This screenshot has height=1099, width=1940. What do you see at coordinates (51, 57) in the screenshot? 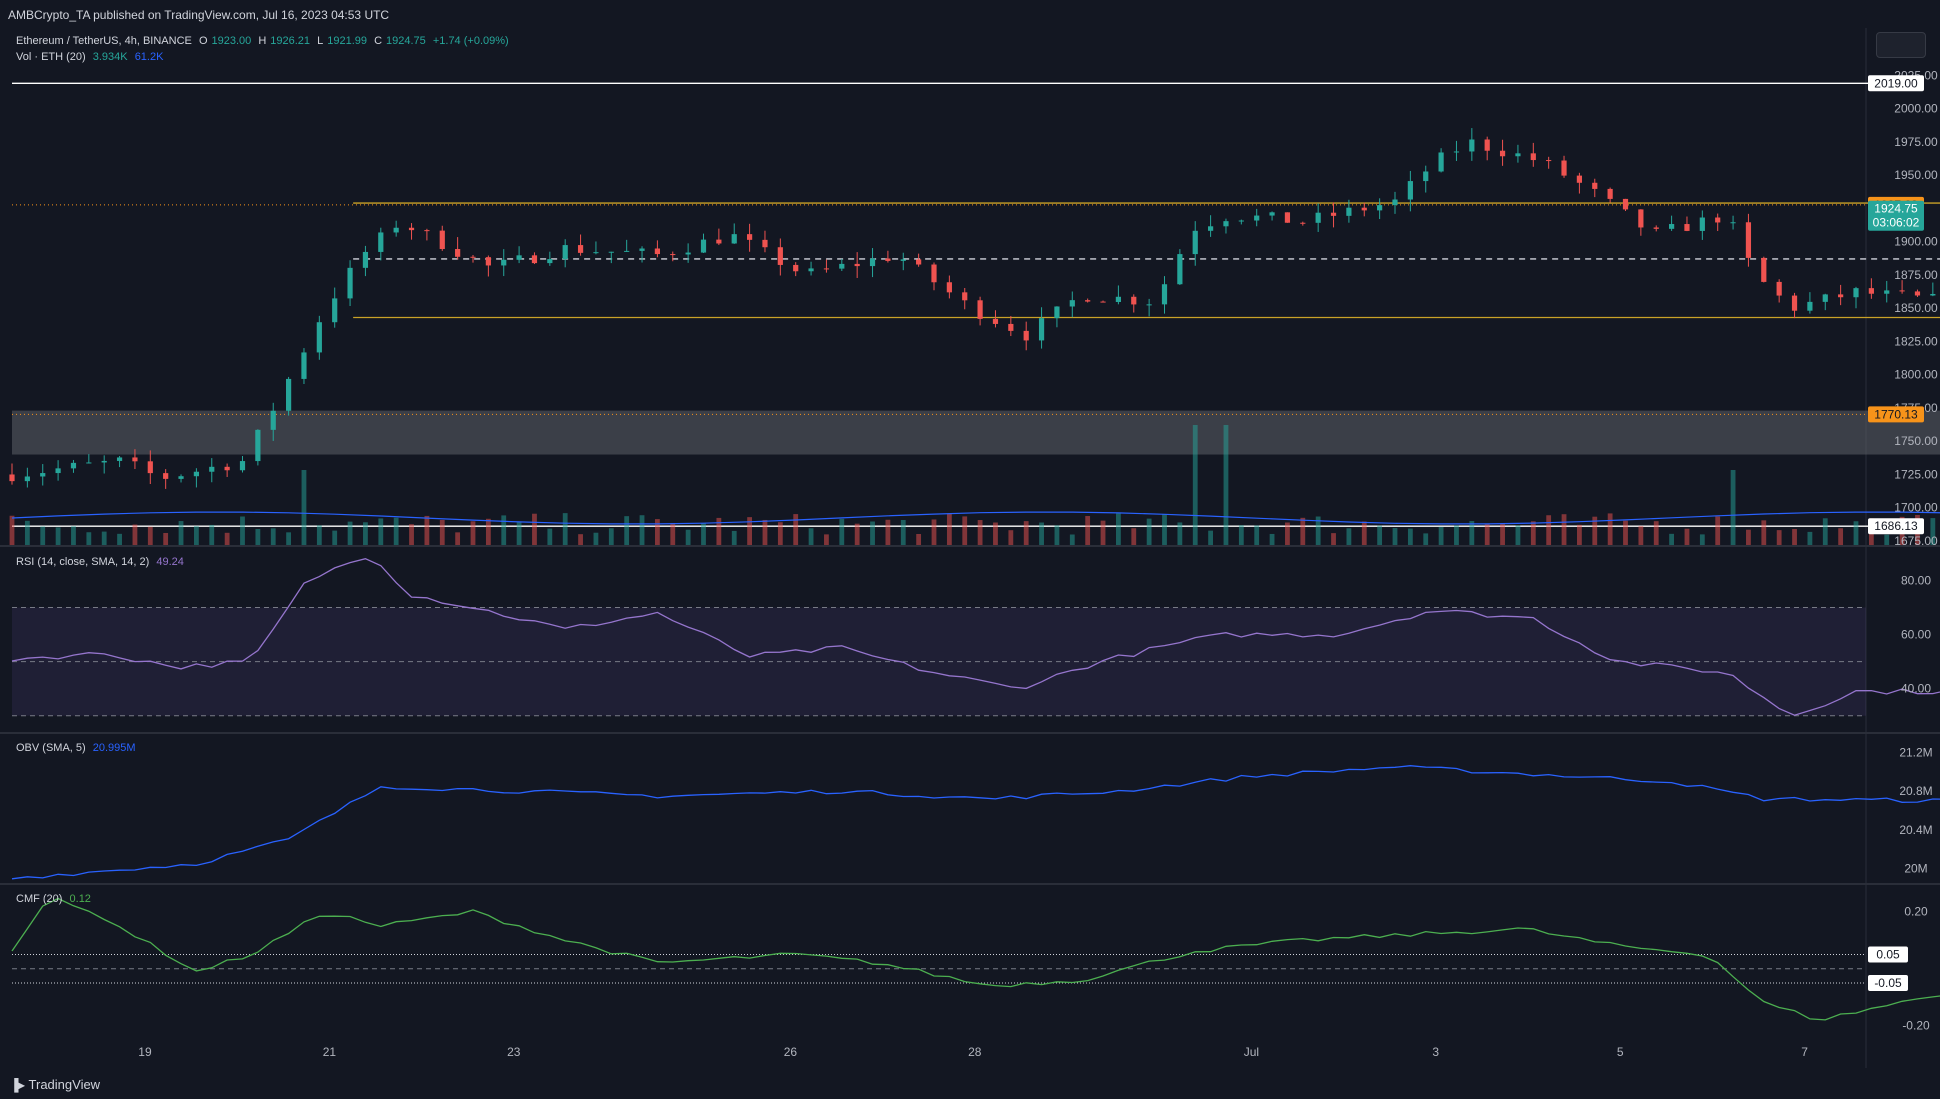
I see `volume-label: Vol · ETH (20)` at bounding box center [51, 57].